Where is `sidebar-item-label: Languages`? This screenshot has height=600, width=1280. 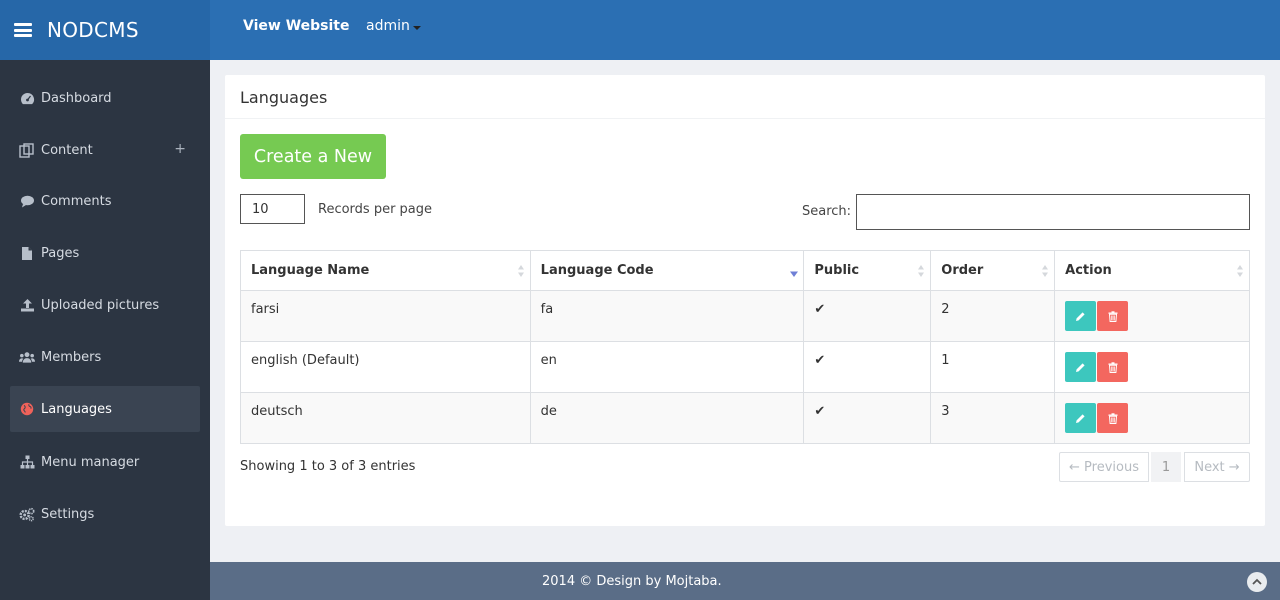
sidebar-item-label: Languages is located at coordinates (76, 409).